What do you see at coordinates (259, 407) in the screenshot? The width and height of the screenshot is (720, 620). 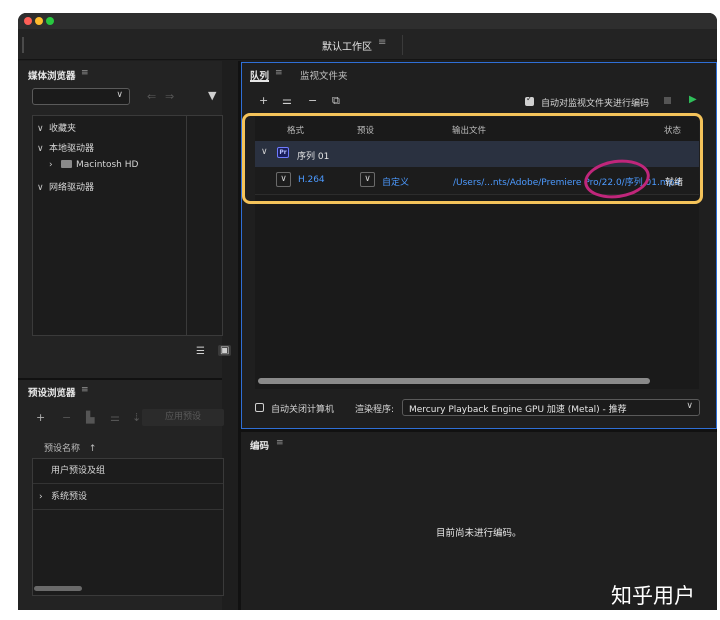 I see `shutdown-checkbox` at bounding box center [259, 407].